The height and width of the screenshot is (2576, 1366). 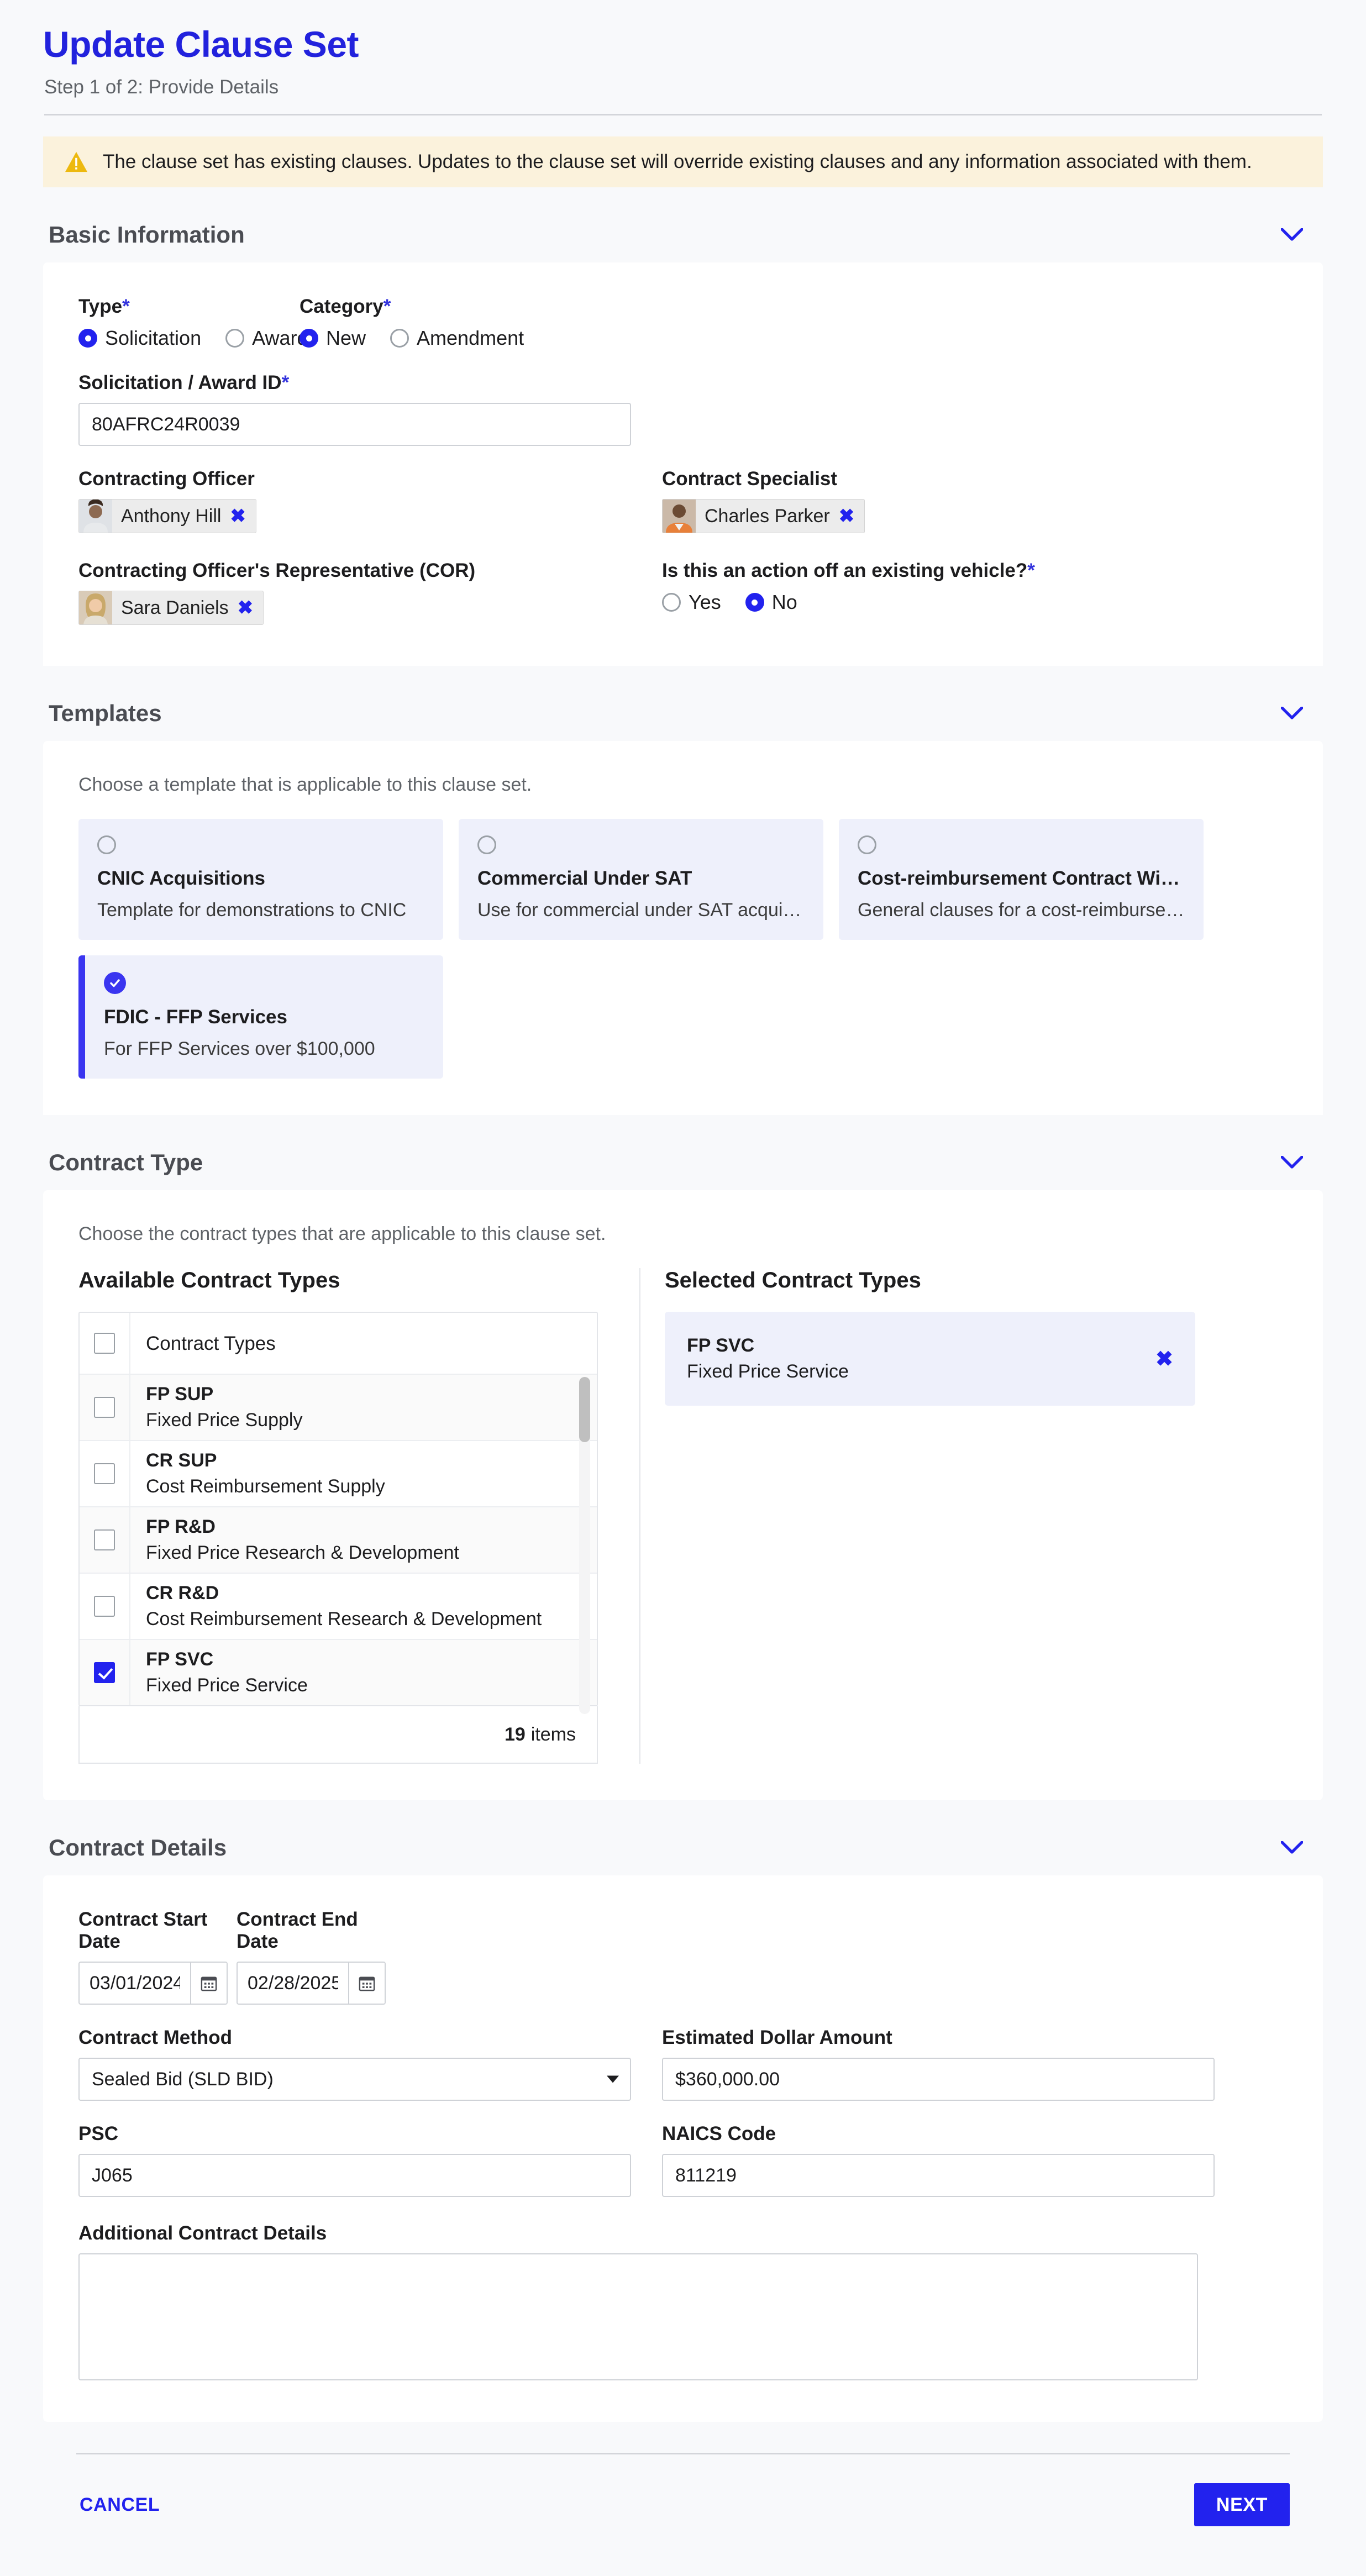 I want to click on contract-details-header: Contract Details, so click(x=683, y=1847).